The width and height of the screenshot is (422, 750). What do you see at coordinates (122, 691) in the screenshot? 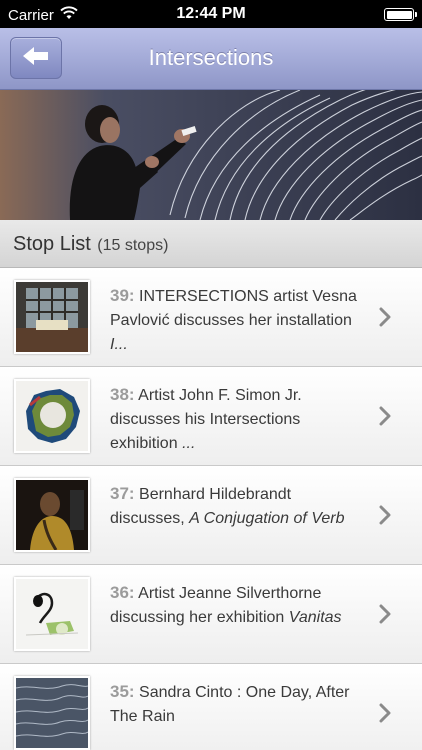
I see `stop-number: 35:` at bounding box center [122, 691].